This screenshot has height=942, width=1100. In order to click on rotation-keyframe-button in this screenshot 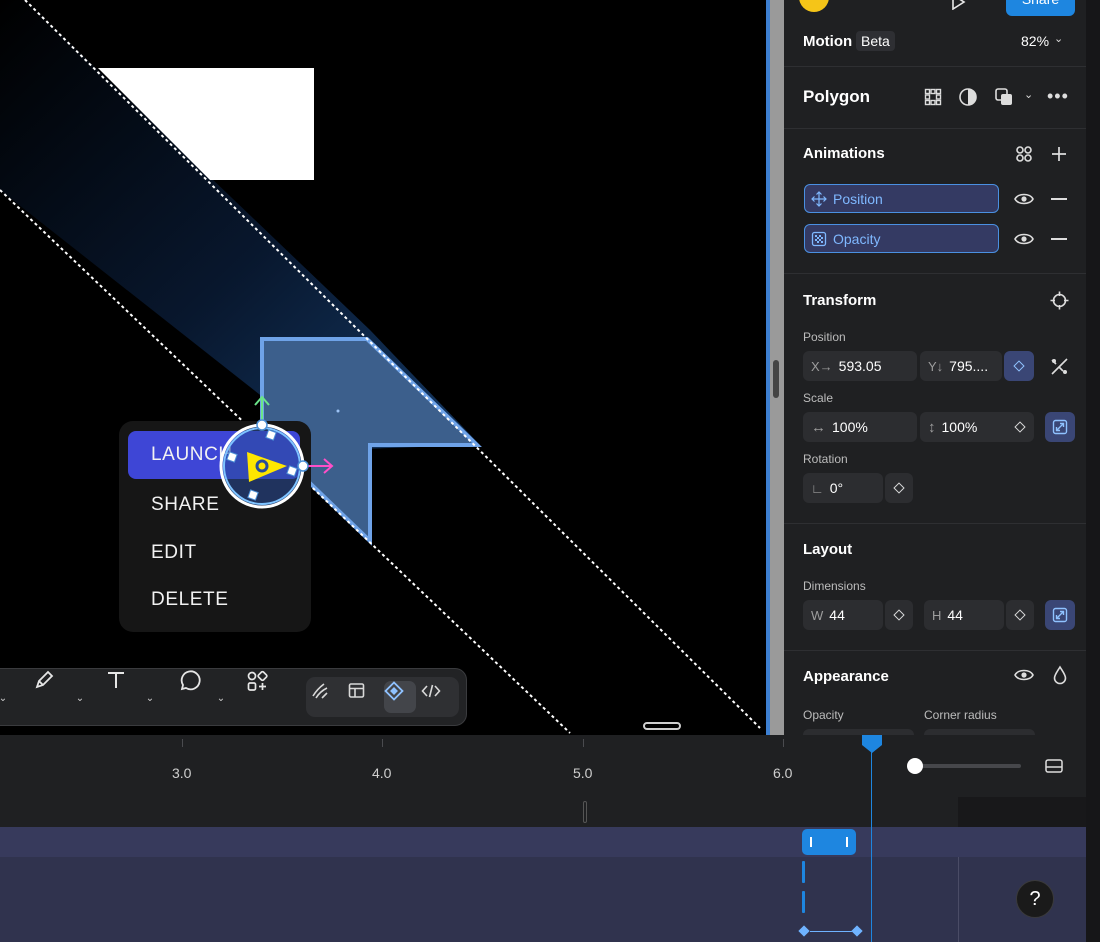, I will do `click(899, 488)`.